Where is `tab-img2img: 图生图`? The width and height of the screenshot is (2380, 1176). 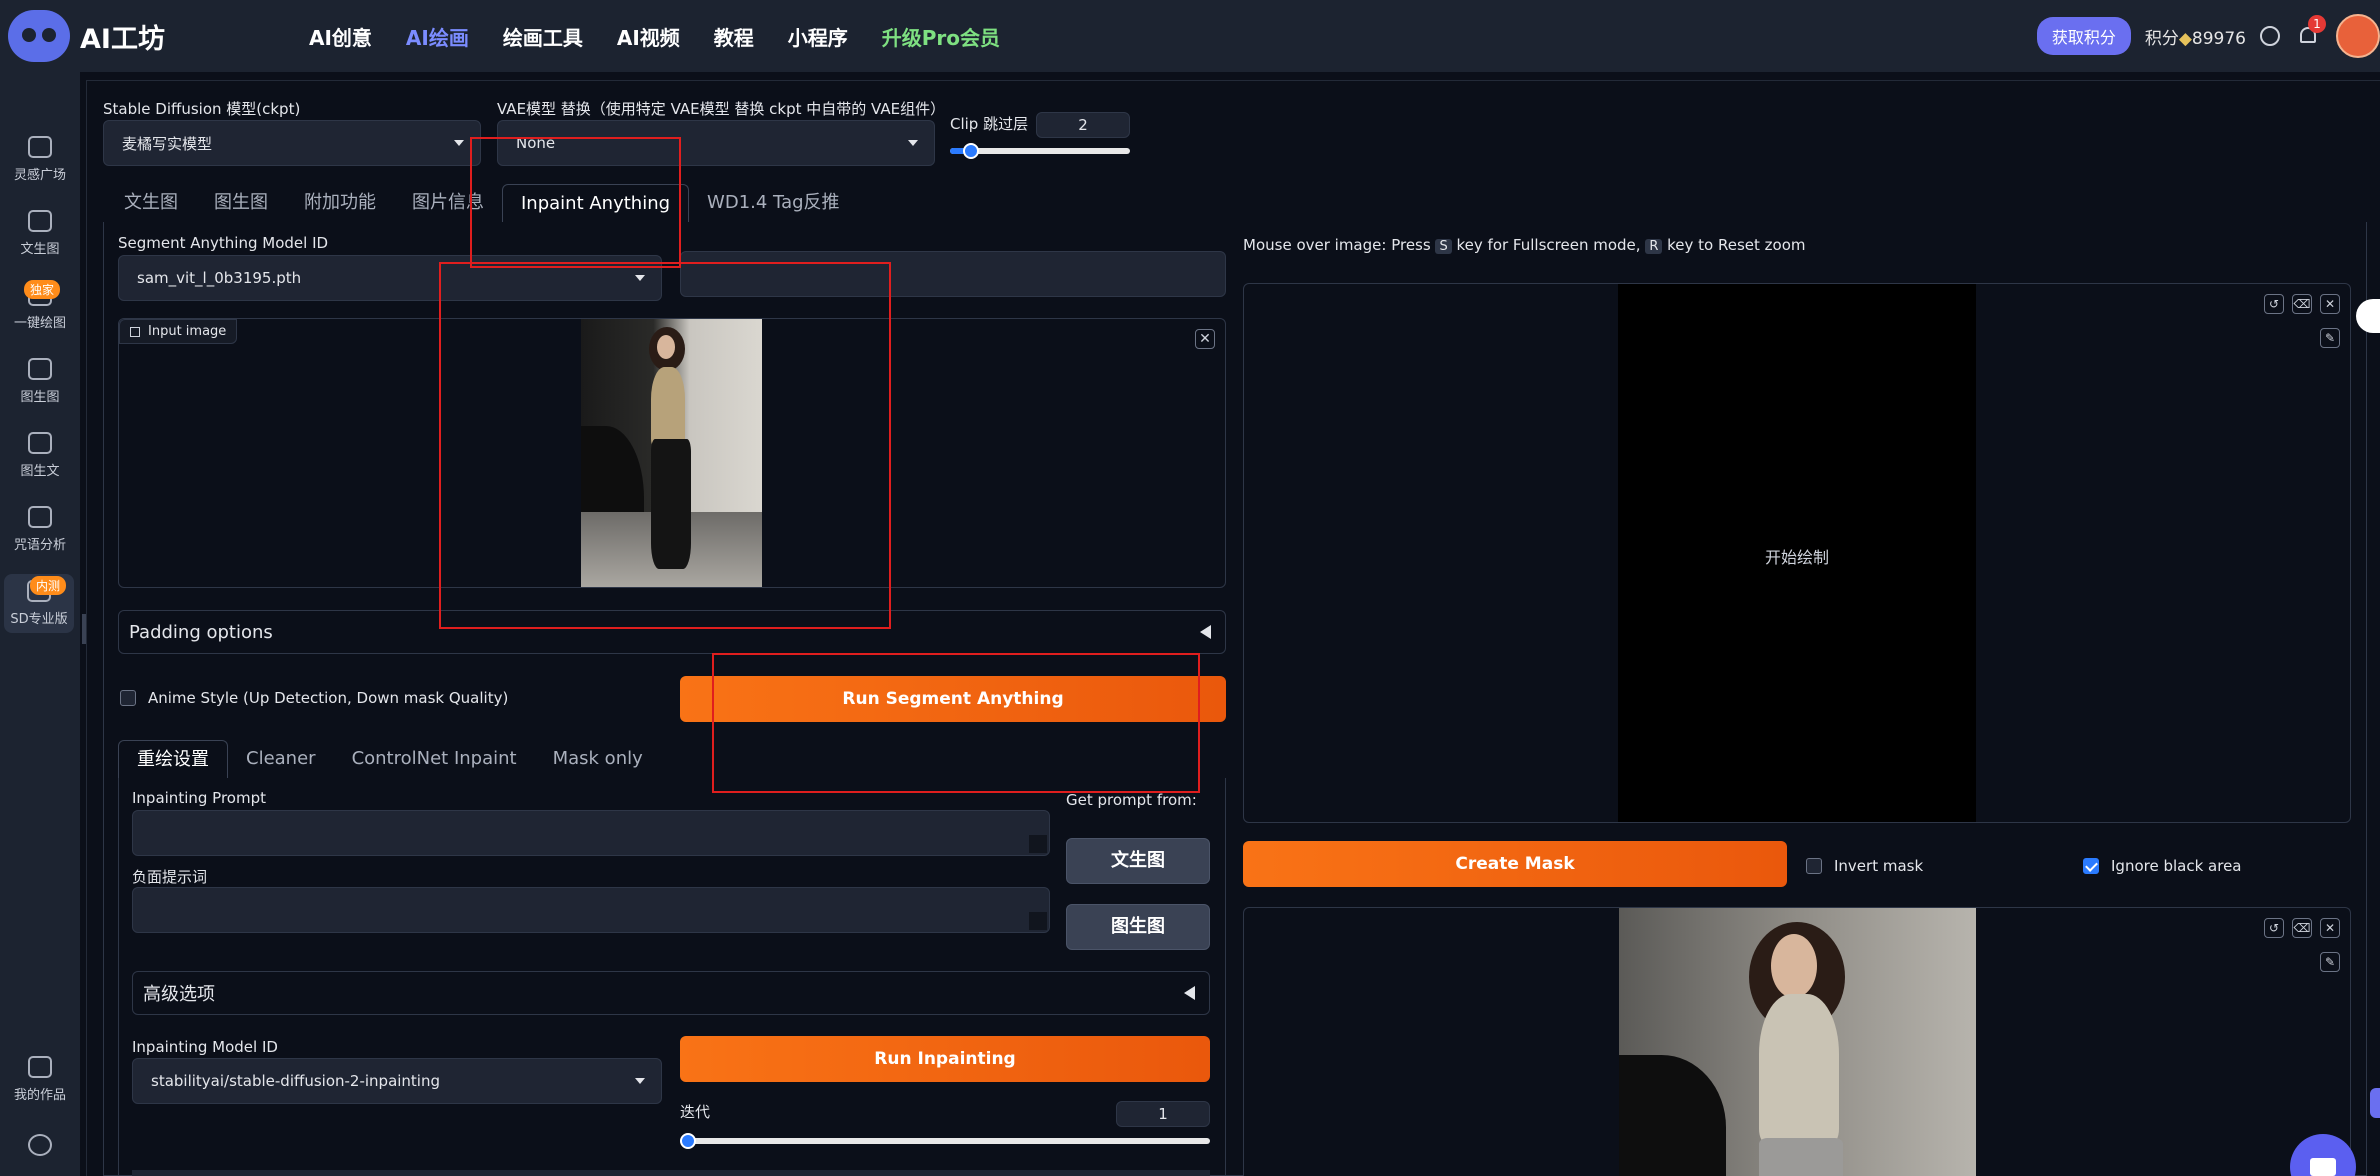
tab-img2img: 图生图 is located at coordinates (241, 203).